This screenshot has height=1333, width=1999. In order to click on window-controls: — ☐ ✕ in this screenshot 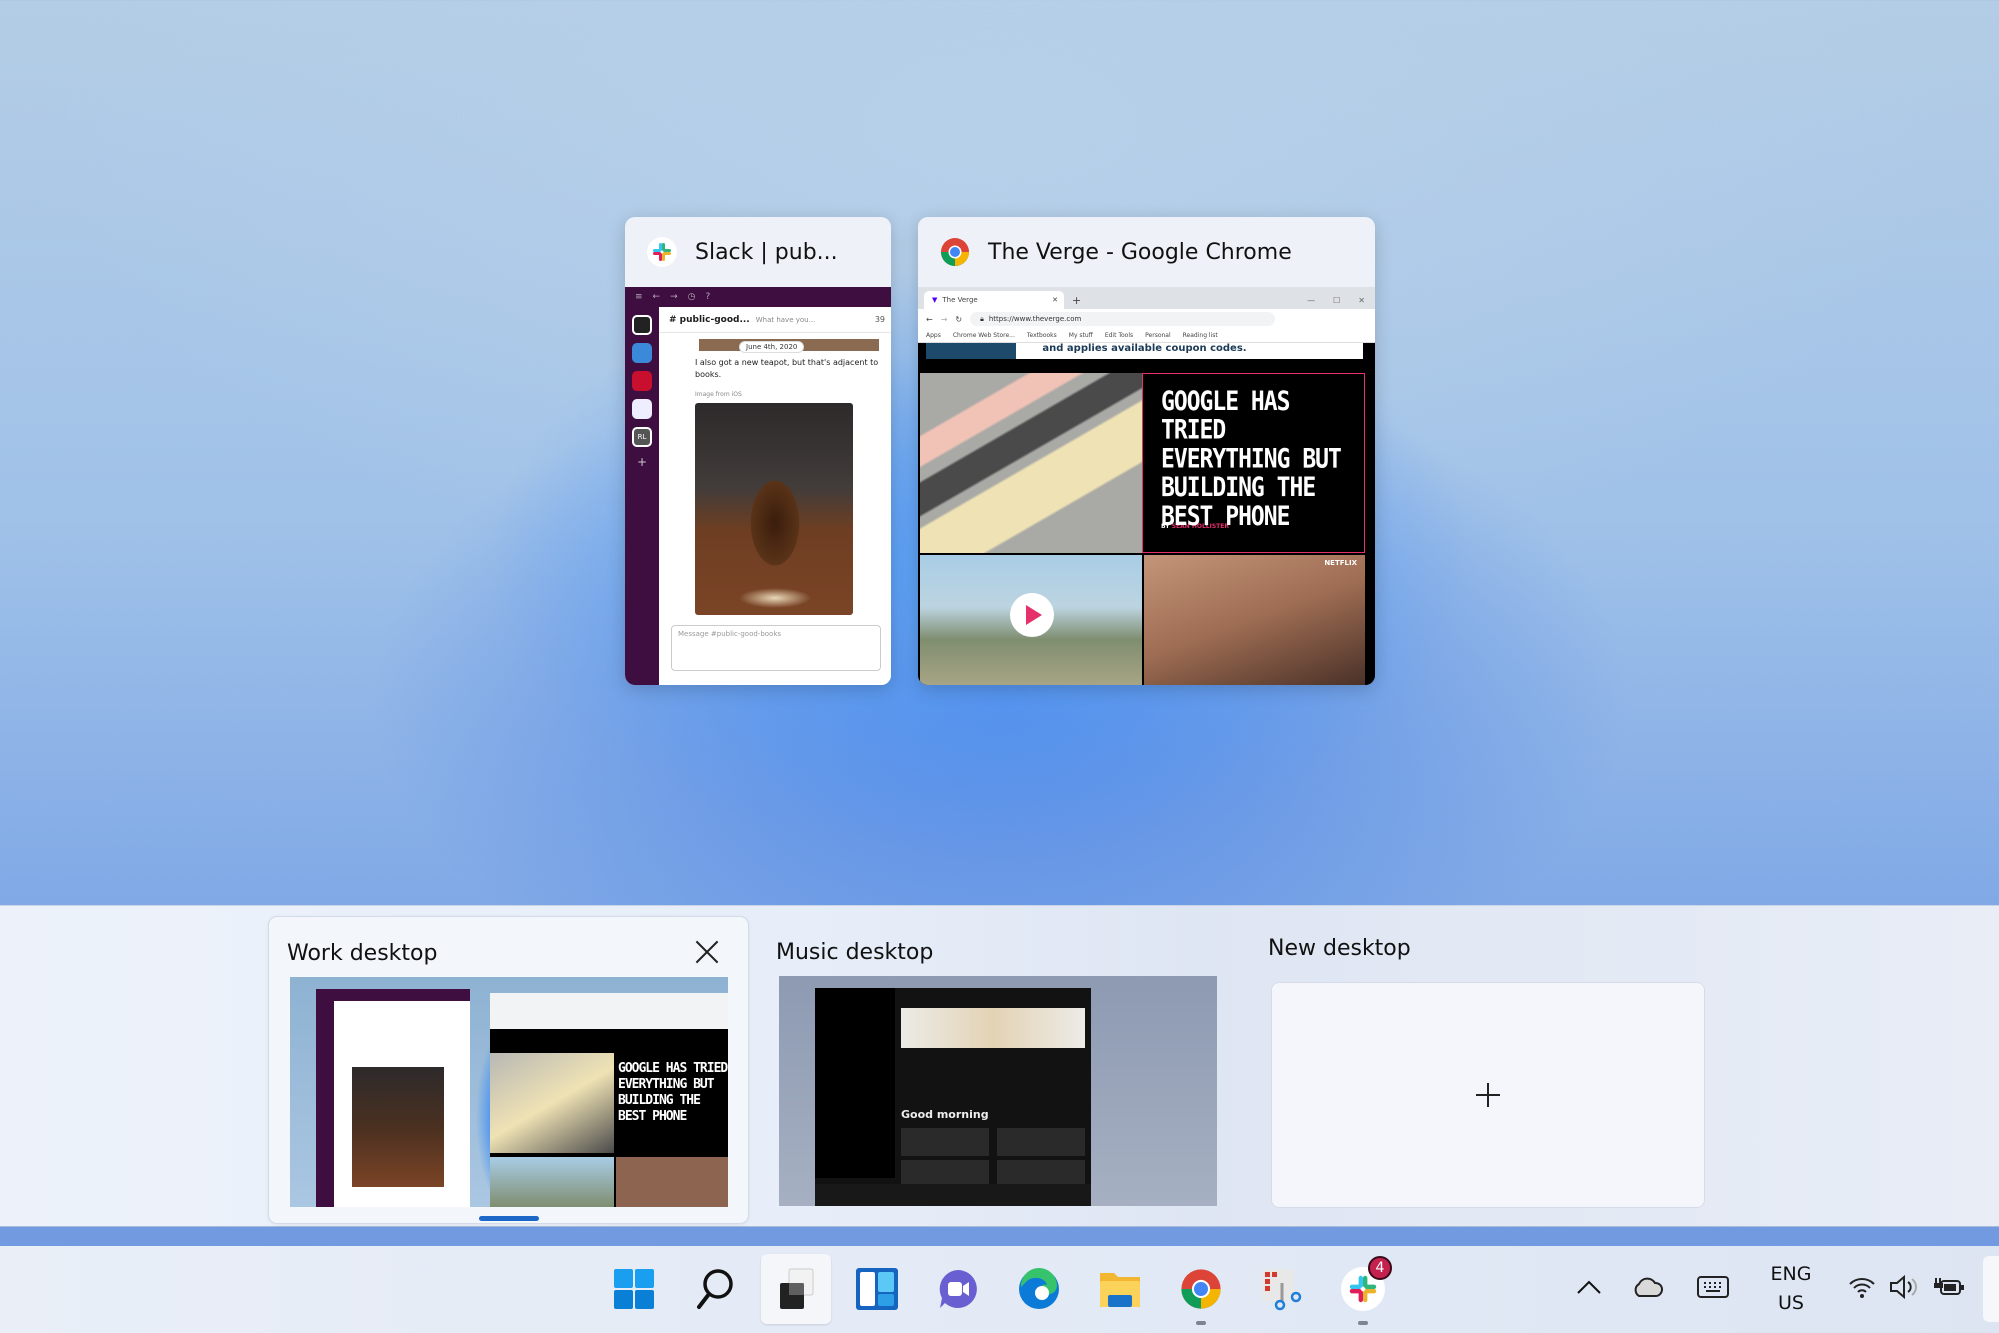, I will do `click(1336, 300)`.